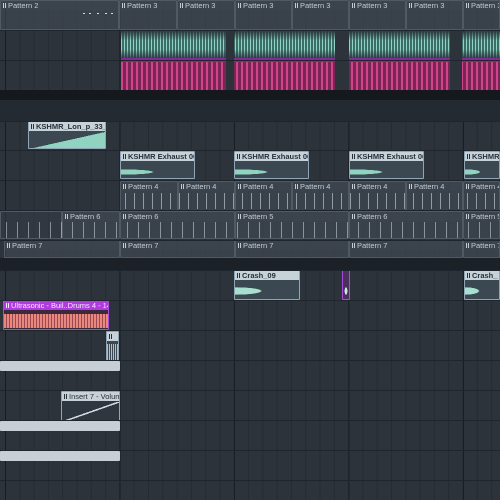  I want to click on ultrasonic-audio-clip: Ultrasonic - Buil..Drums 4 - 140 BPM, so click(56, 315).